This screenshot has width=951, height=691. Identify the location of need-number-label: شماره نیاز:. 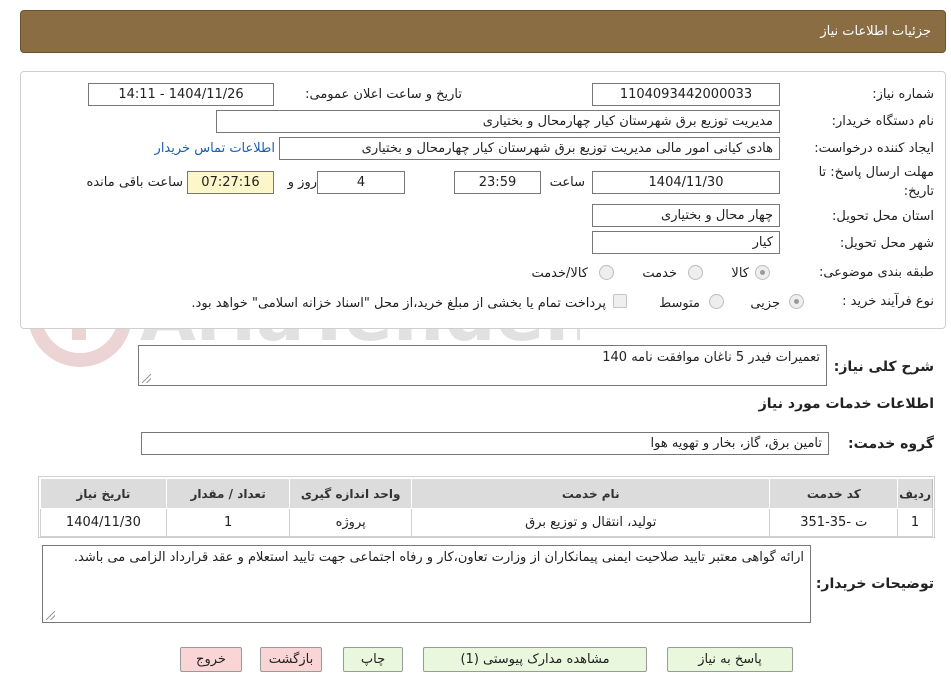
(903, 94).